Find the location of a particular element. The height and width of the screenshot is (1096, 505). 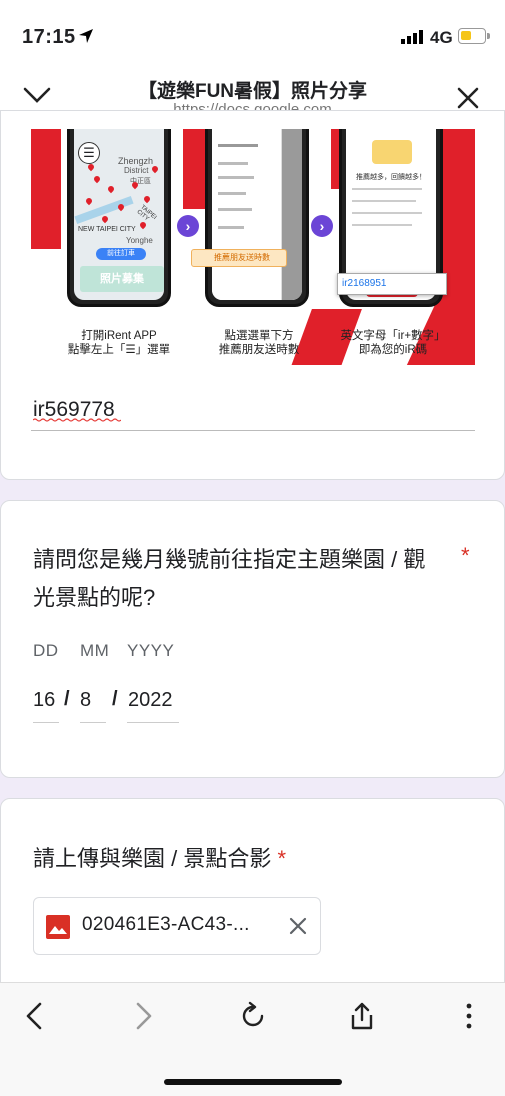

caption-step-1: 打開iRent APP 點擊左上「☰」選單 is located at coordinates (119, 343).